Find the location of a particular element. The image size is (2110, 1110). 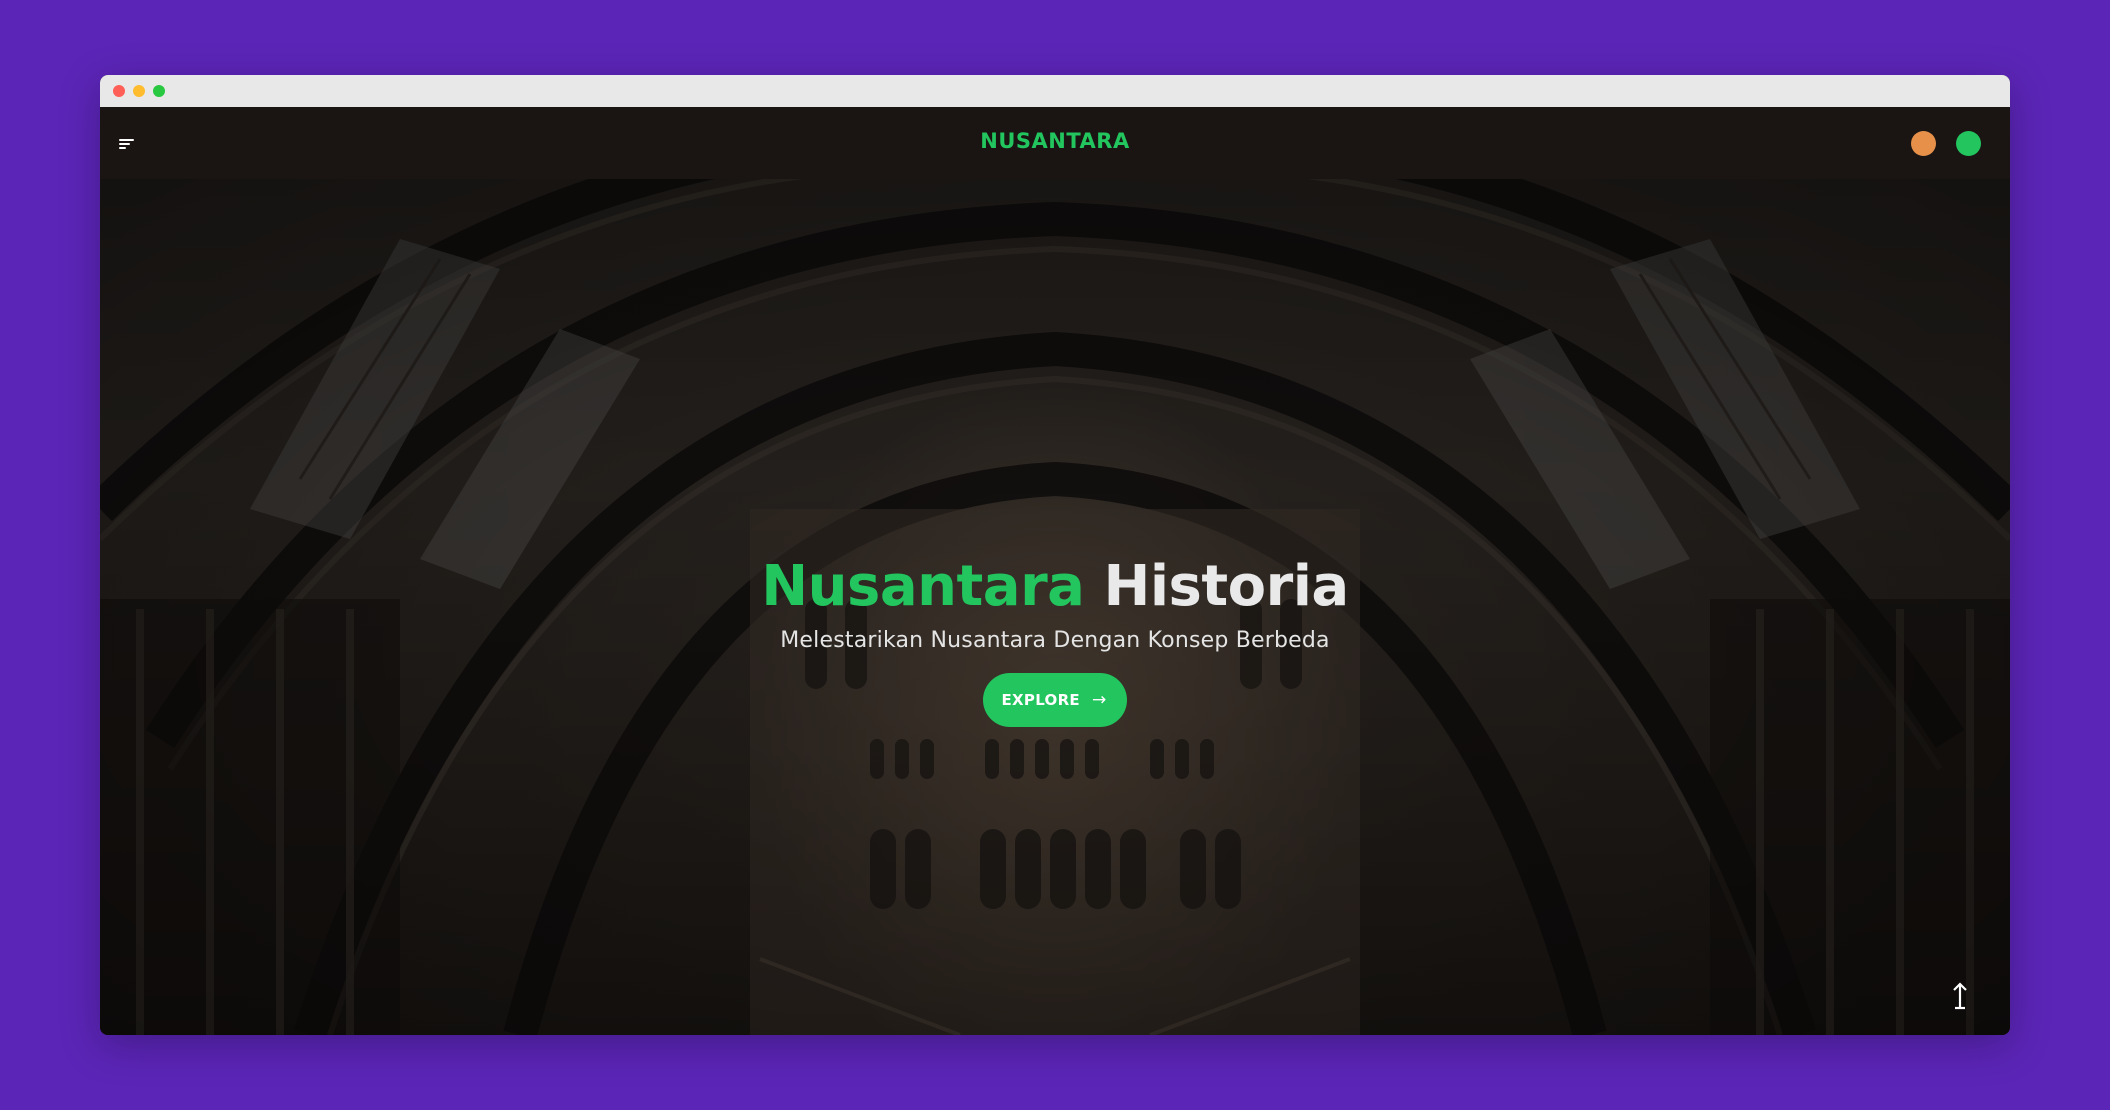

hero-title-rest: Historia is located at coordinates (1226, 586).